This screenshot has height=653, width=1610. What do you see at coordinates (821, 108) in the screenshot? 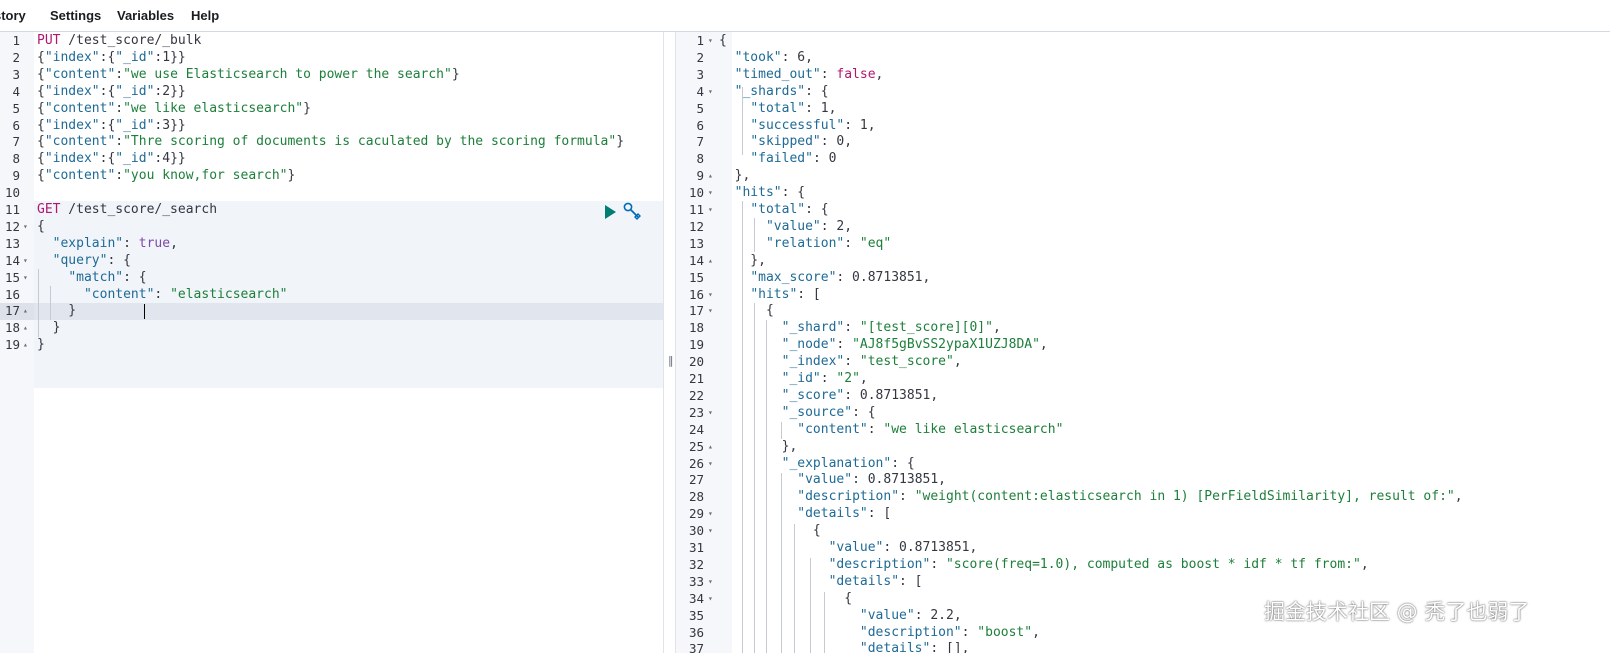
I see `code-token: : 1,` at bounding box center [821, 108].